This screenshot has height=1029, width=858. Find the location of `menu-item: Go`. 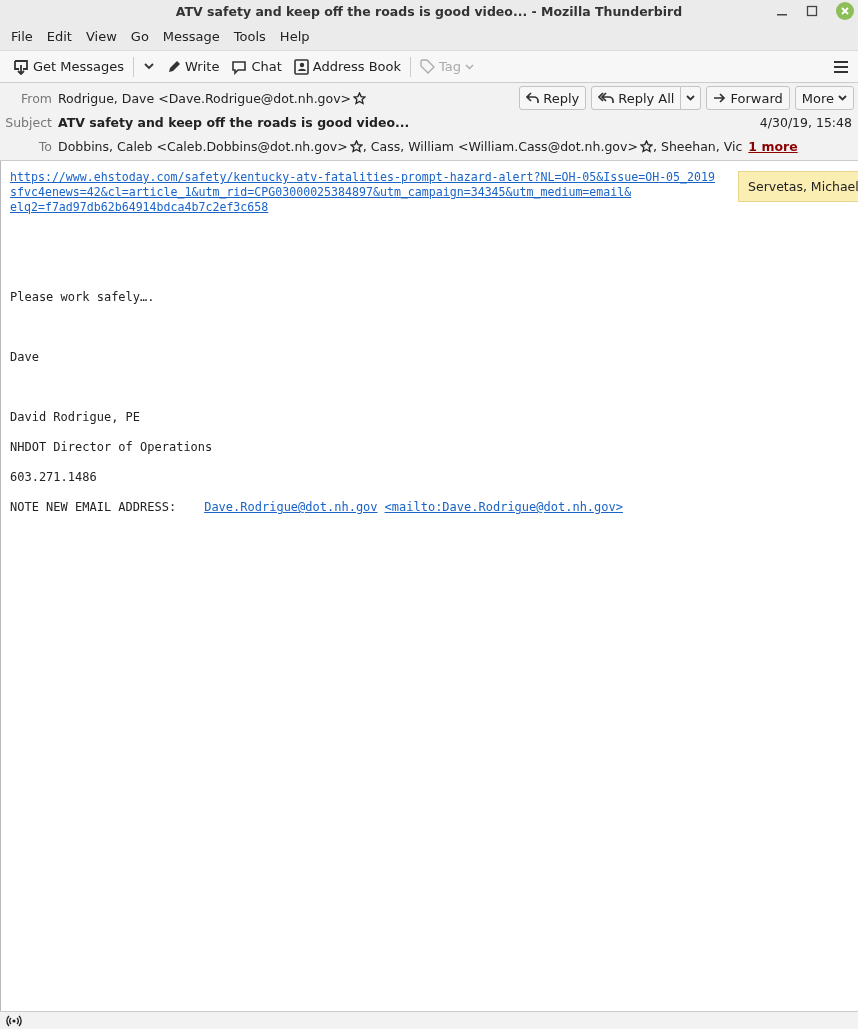

menu-item: Go is located at coordinates (139, 36).